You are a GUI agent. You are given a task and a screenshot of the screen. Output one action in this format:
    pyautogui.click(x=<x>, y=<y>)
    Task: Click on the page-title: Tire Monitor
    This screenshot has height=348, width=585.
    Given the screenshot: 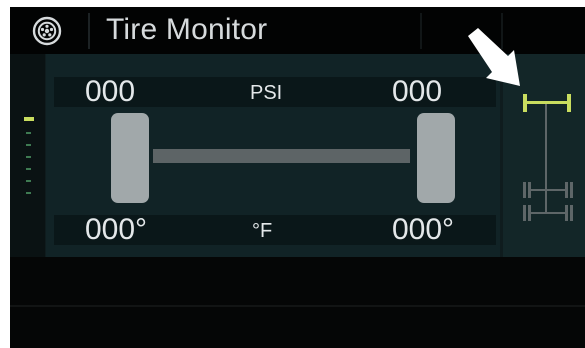 What is the action you would take?
    pyautogui.click(x=187, y=29)
    